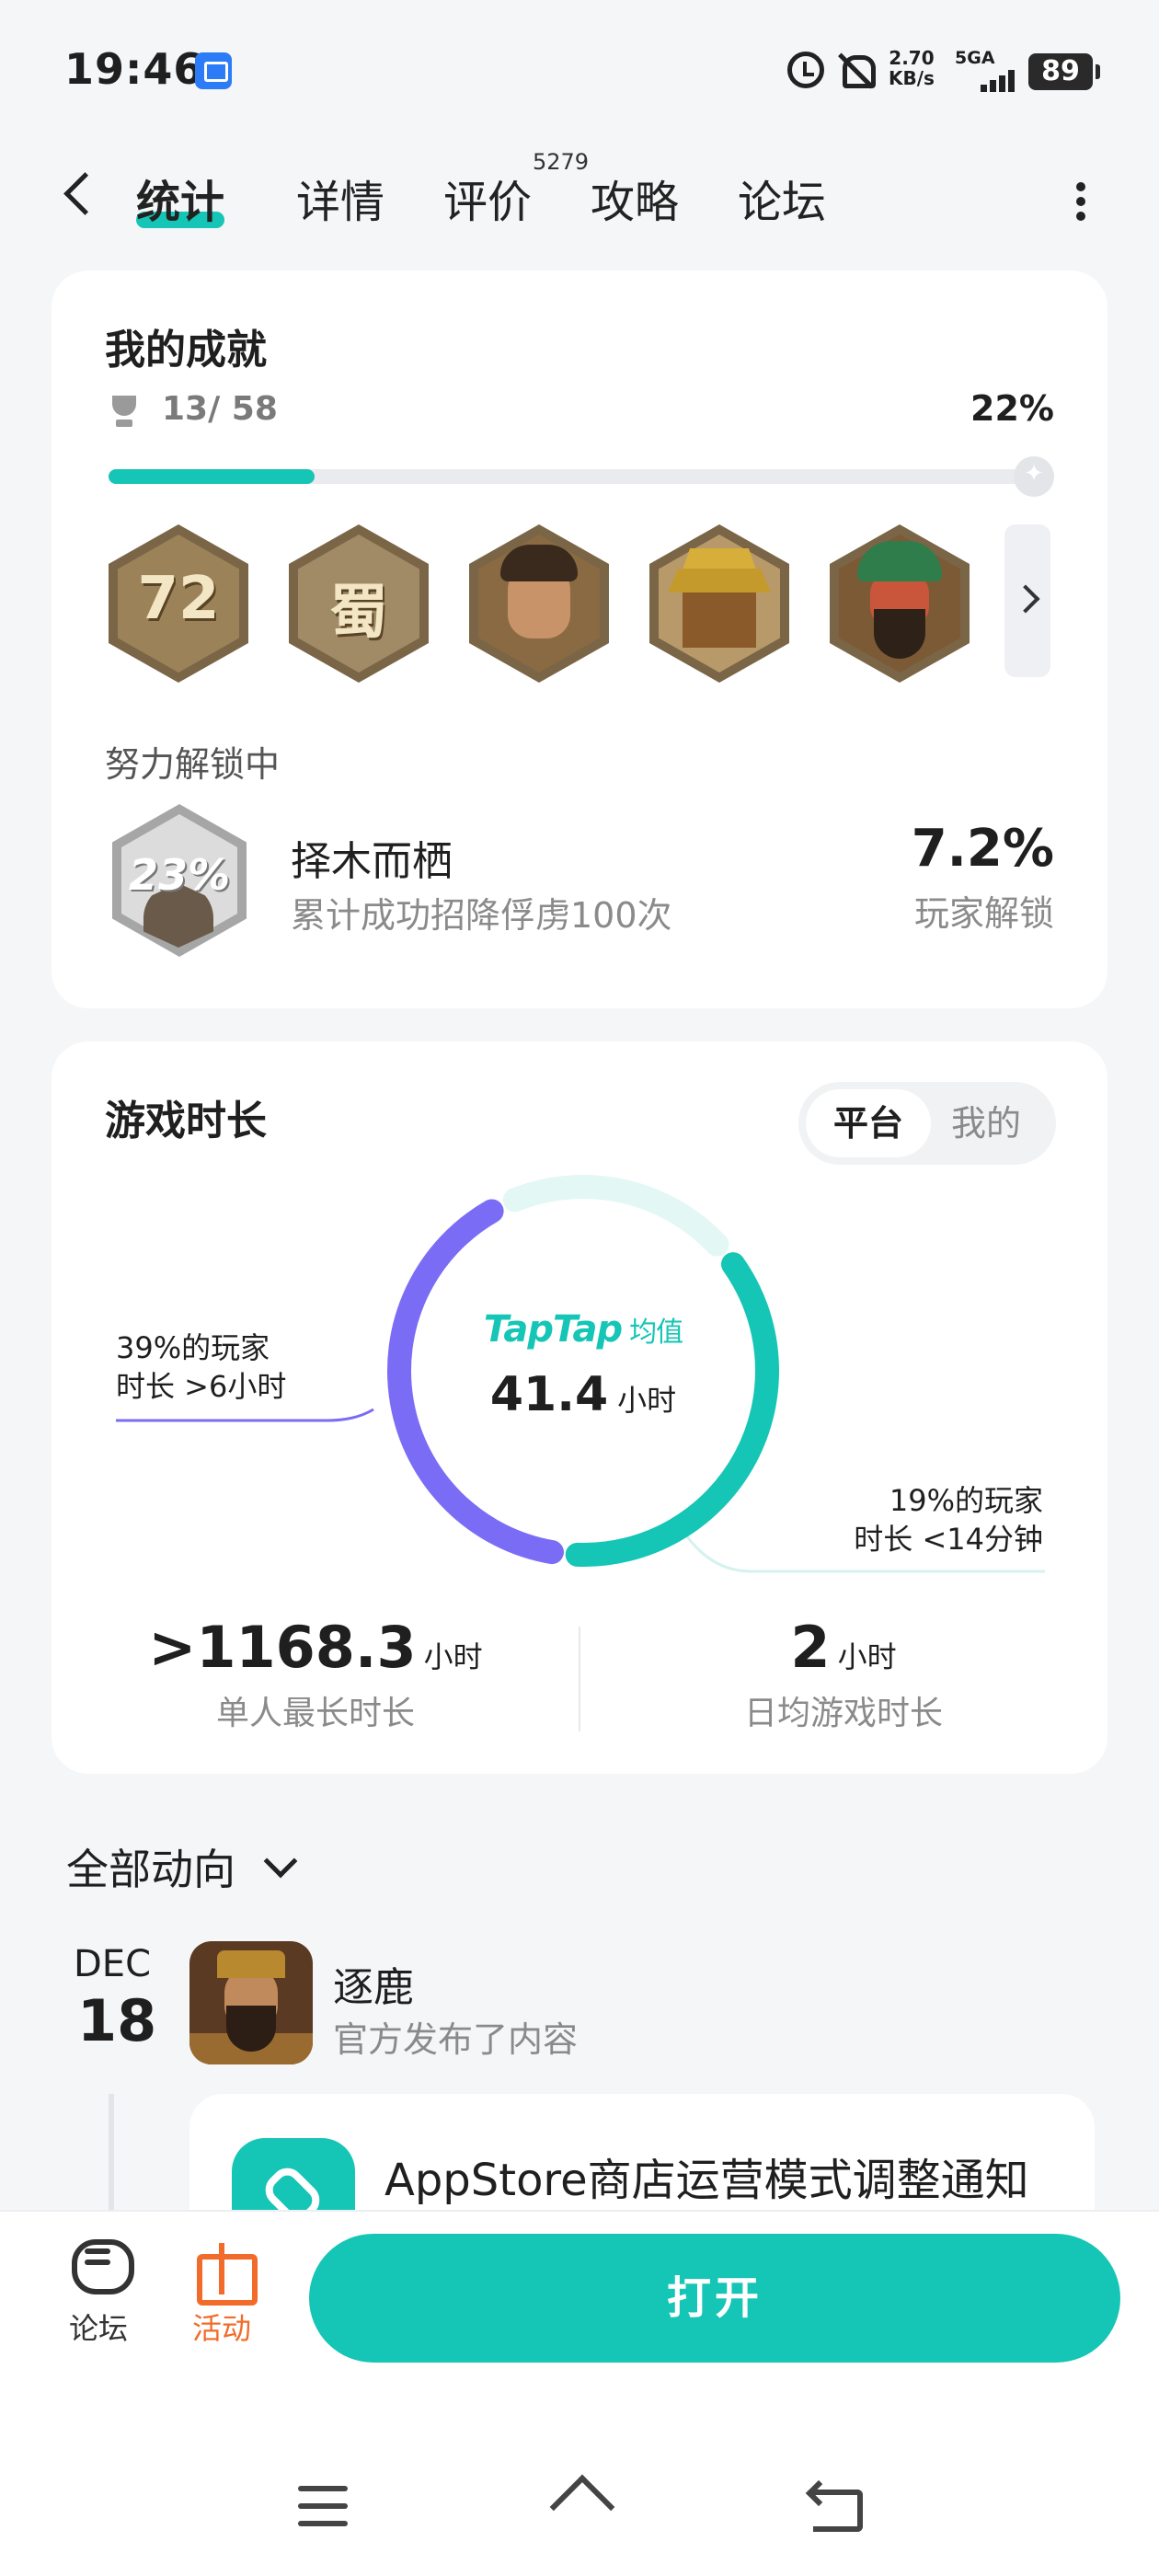 The image size is (1159, 2576). Describe the element at coordinates (186, 1121) in the screenshot. I see `playtime-title: 游戏时长` at that location.